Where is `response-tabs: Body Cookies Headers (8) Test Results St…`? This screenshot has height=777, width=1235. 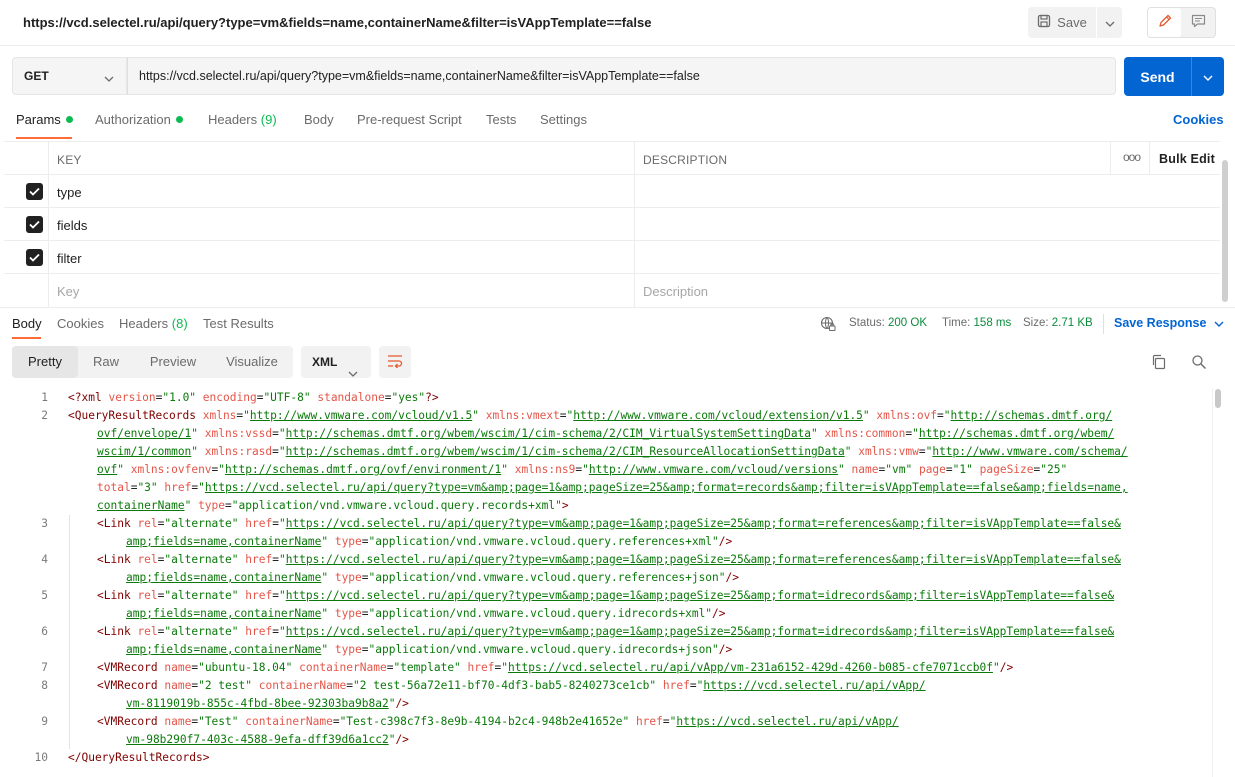
response-tabs: Body Cookies Headers (8) Test Results St… is located at coordinates (617, 323).